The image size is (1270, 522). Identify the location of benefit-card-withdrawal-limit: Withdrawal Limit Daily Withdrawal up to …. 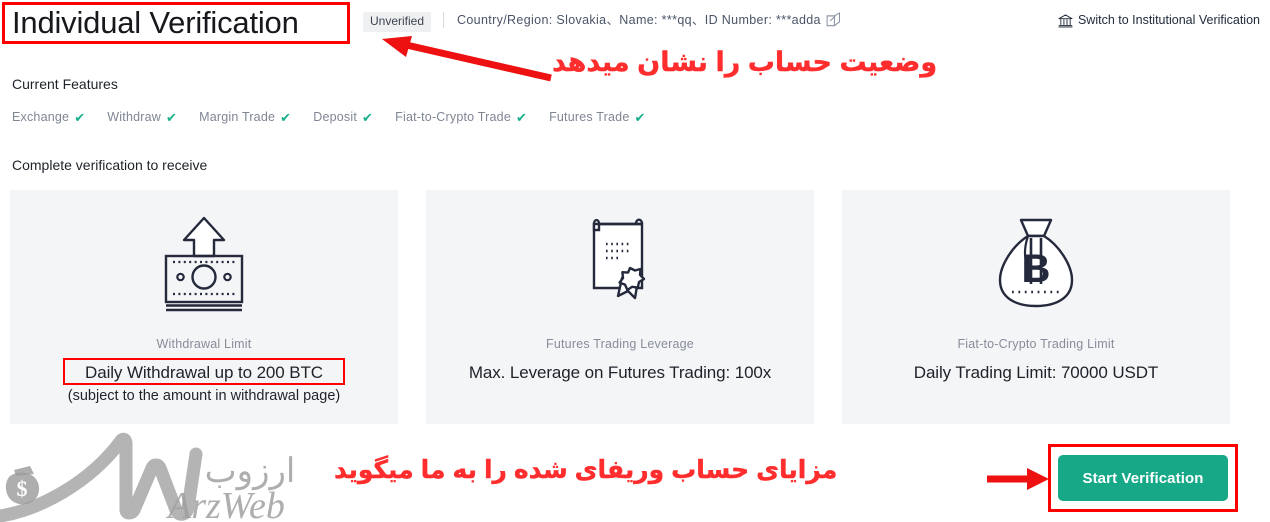
(204, 307).